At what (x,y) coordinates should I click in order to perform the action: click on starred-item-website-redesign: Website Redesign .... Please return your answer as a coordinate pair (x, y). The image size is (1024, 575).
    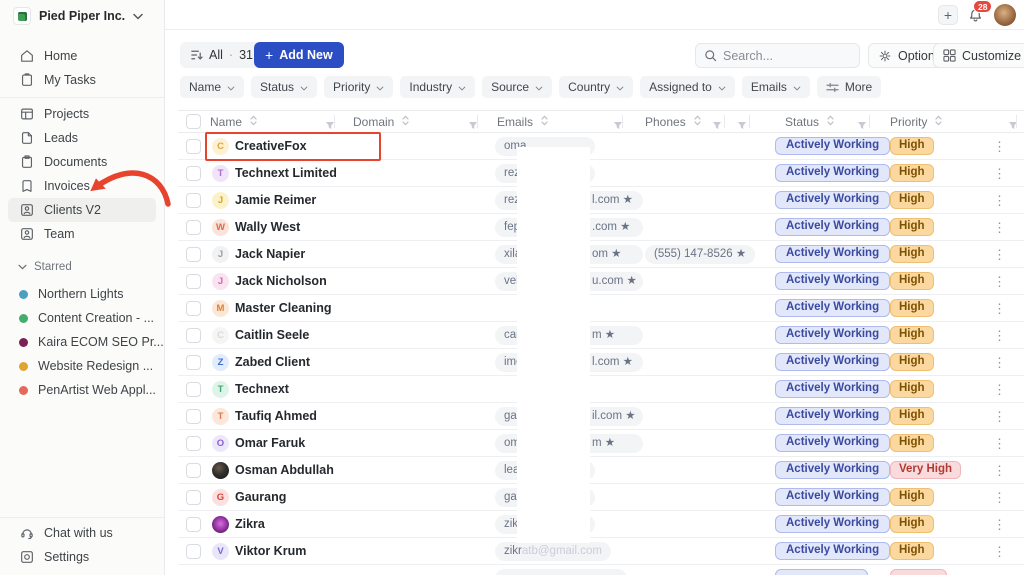
    Looking at the image, I should click on (82, 366).